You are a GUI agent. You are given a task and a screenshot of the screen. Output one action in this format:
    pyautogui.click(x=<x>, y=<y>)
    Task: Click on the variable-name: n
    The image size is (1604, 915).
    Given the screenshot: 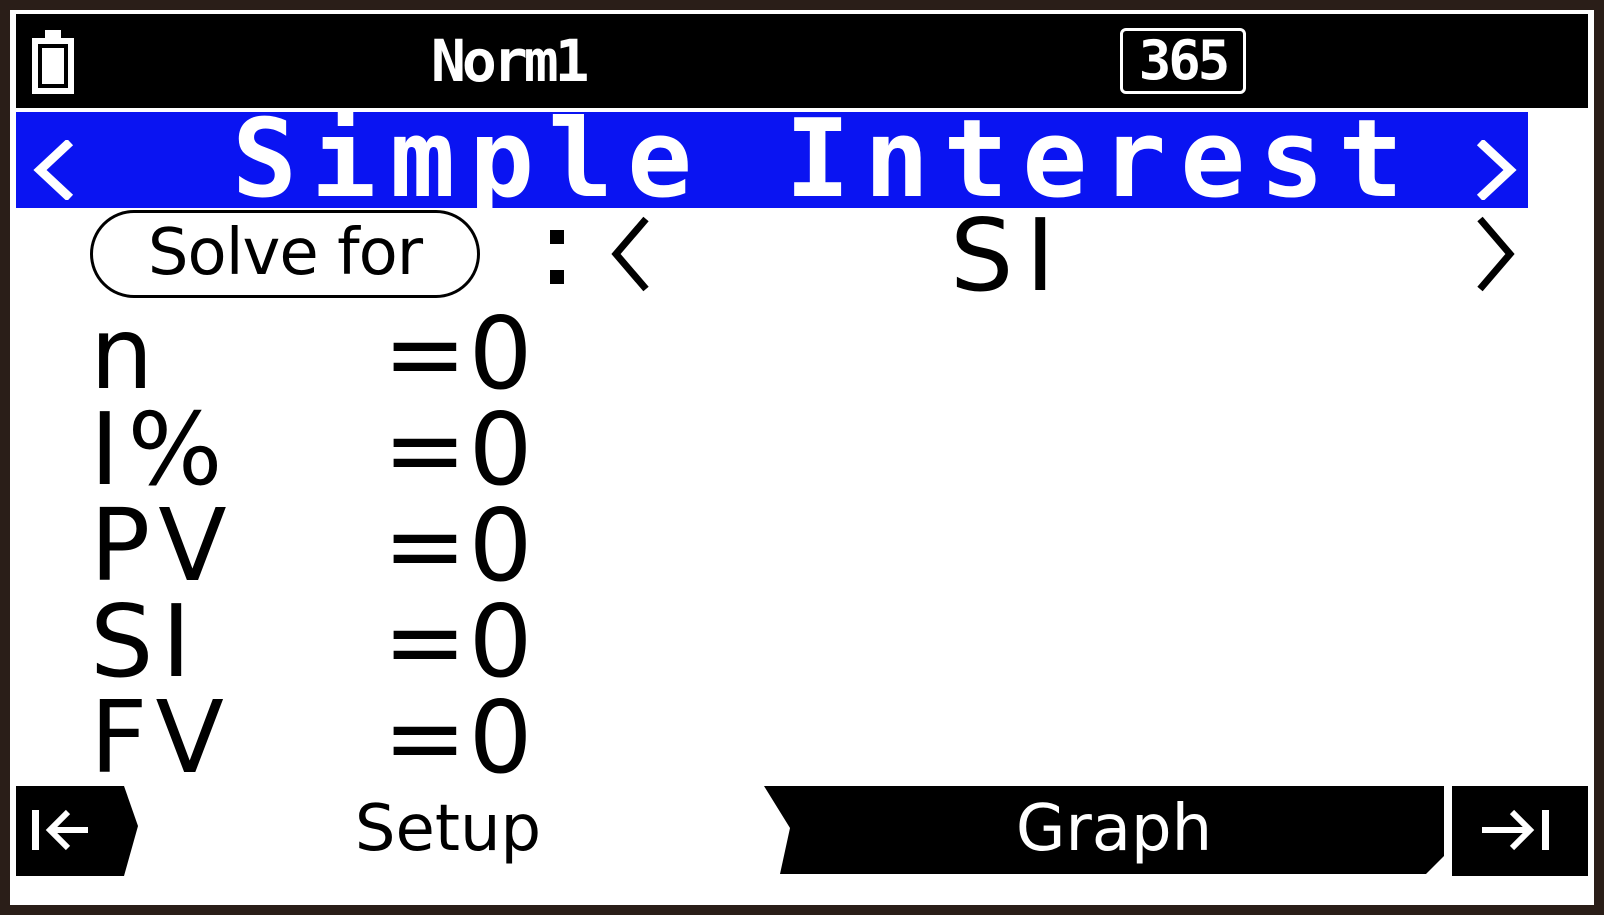 What is the action you would take?
    pyautogui.click(x=126, y=353)
    